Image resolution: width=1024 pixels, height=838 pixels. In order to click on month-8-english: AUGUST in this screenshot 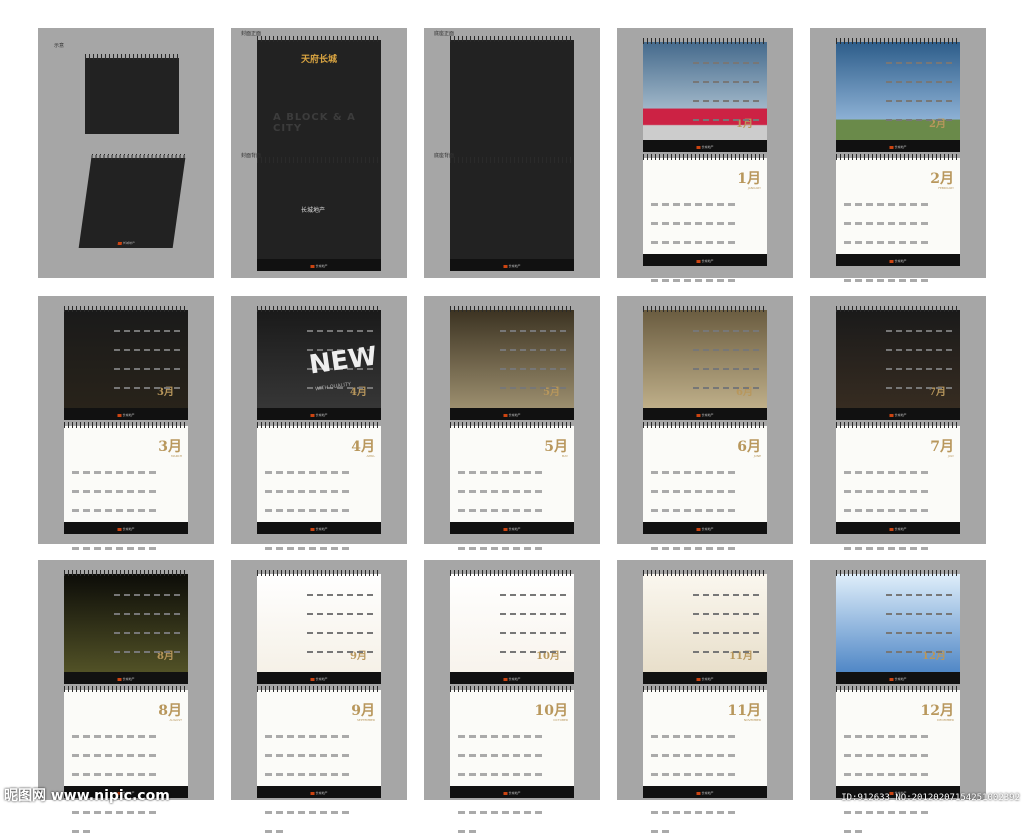, I will do `click(175, 720)`.